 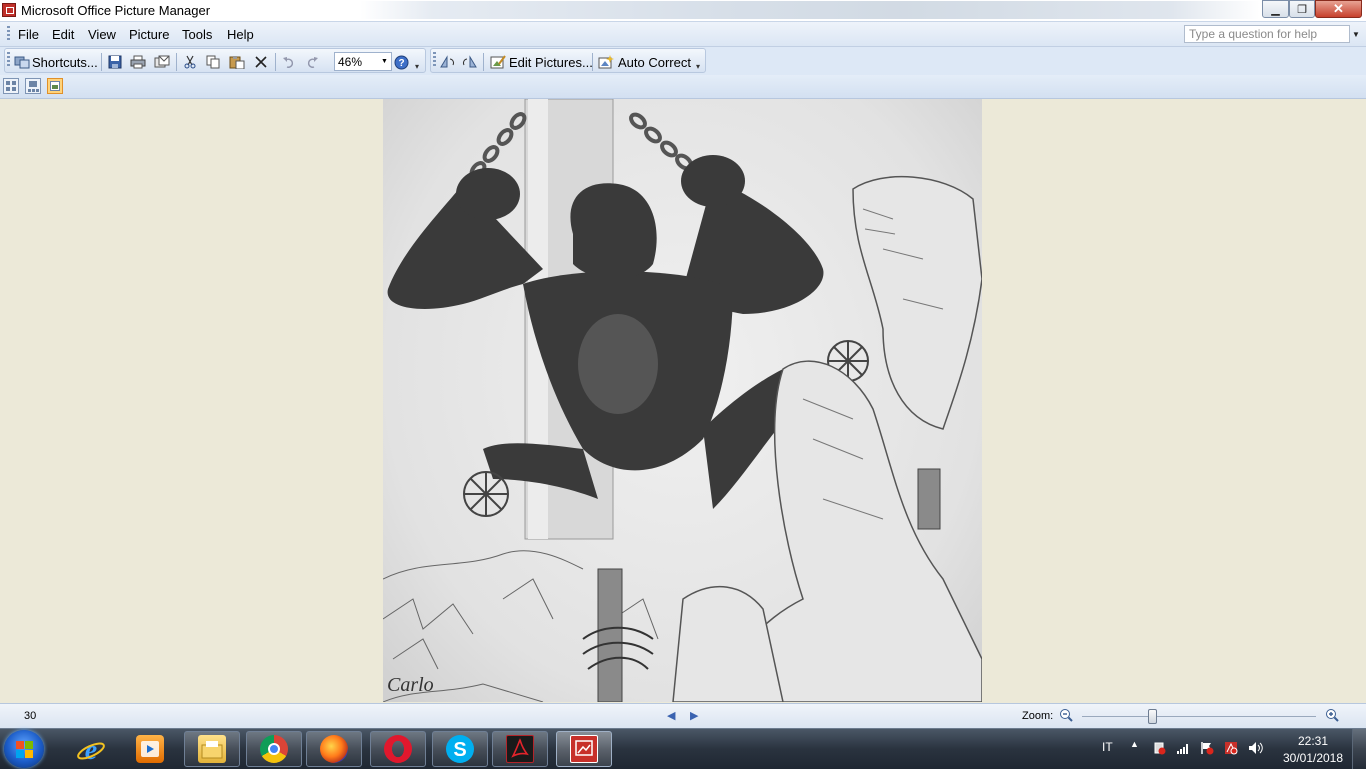 What do you see at coordinates (22, 62) in the screenshot?
I see `shortcuts-button` at bounding box center [22, 62].